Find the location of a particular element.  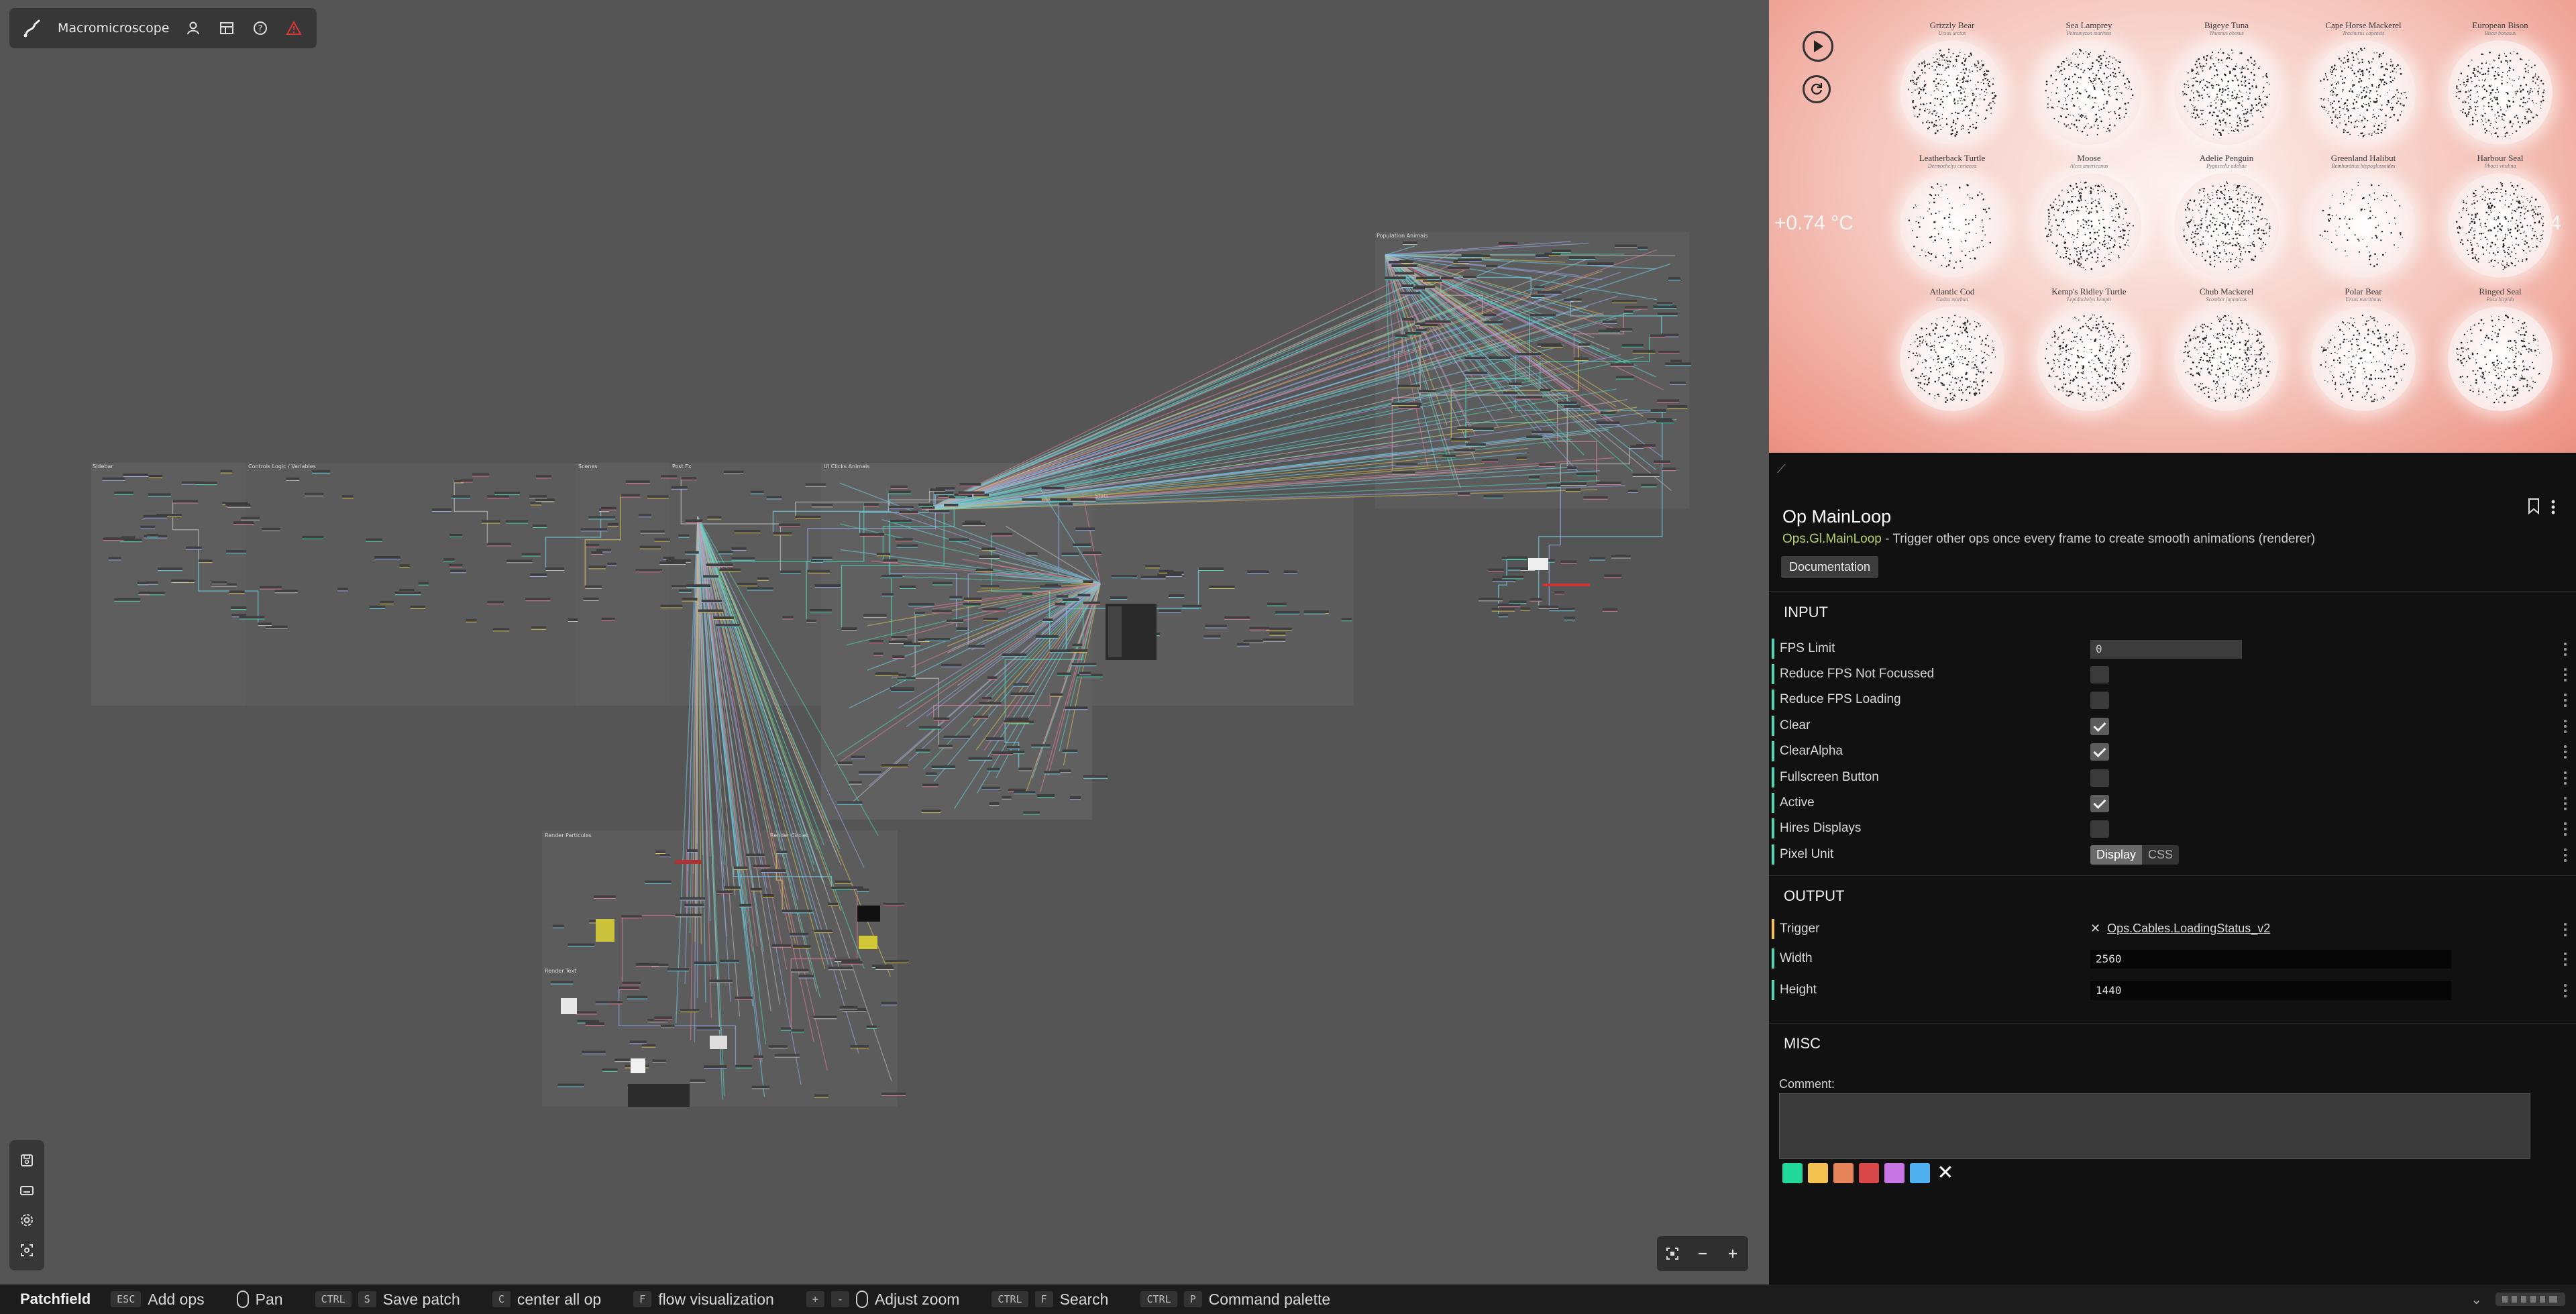

unlink-icon: ✕ is located at coordinates (2095, 929).